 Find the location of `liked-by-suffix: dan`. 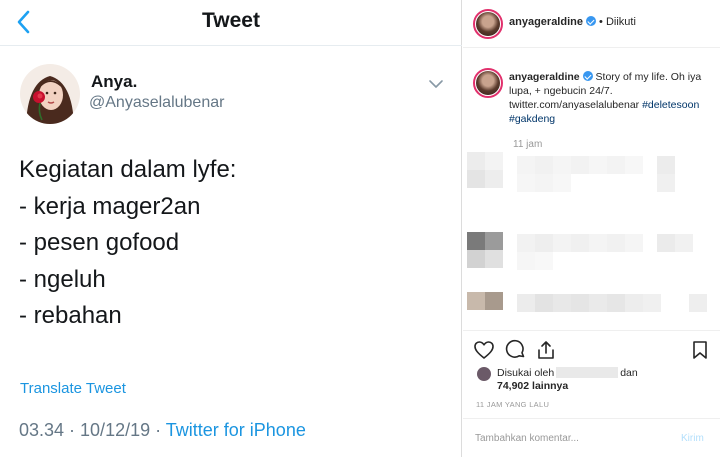

liked-by-suffix: dan is located at coordinates (629, 373).